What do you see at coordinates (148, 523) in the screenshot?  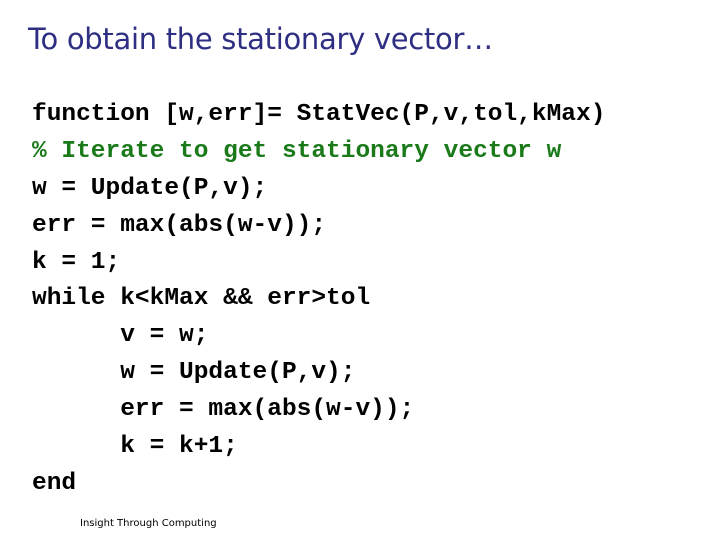 I see `slide-footer: Insight Through Computing` at bounding box center [148, 523].